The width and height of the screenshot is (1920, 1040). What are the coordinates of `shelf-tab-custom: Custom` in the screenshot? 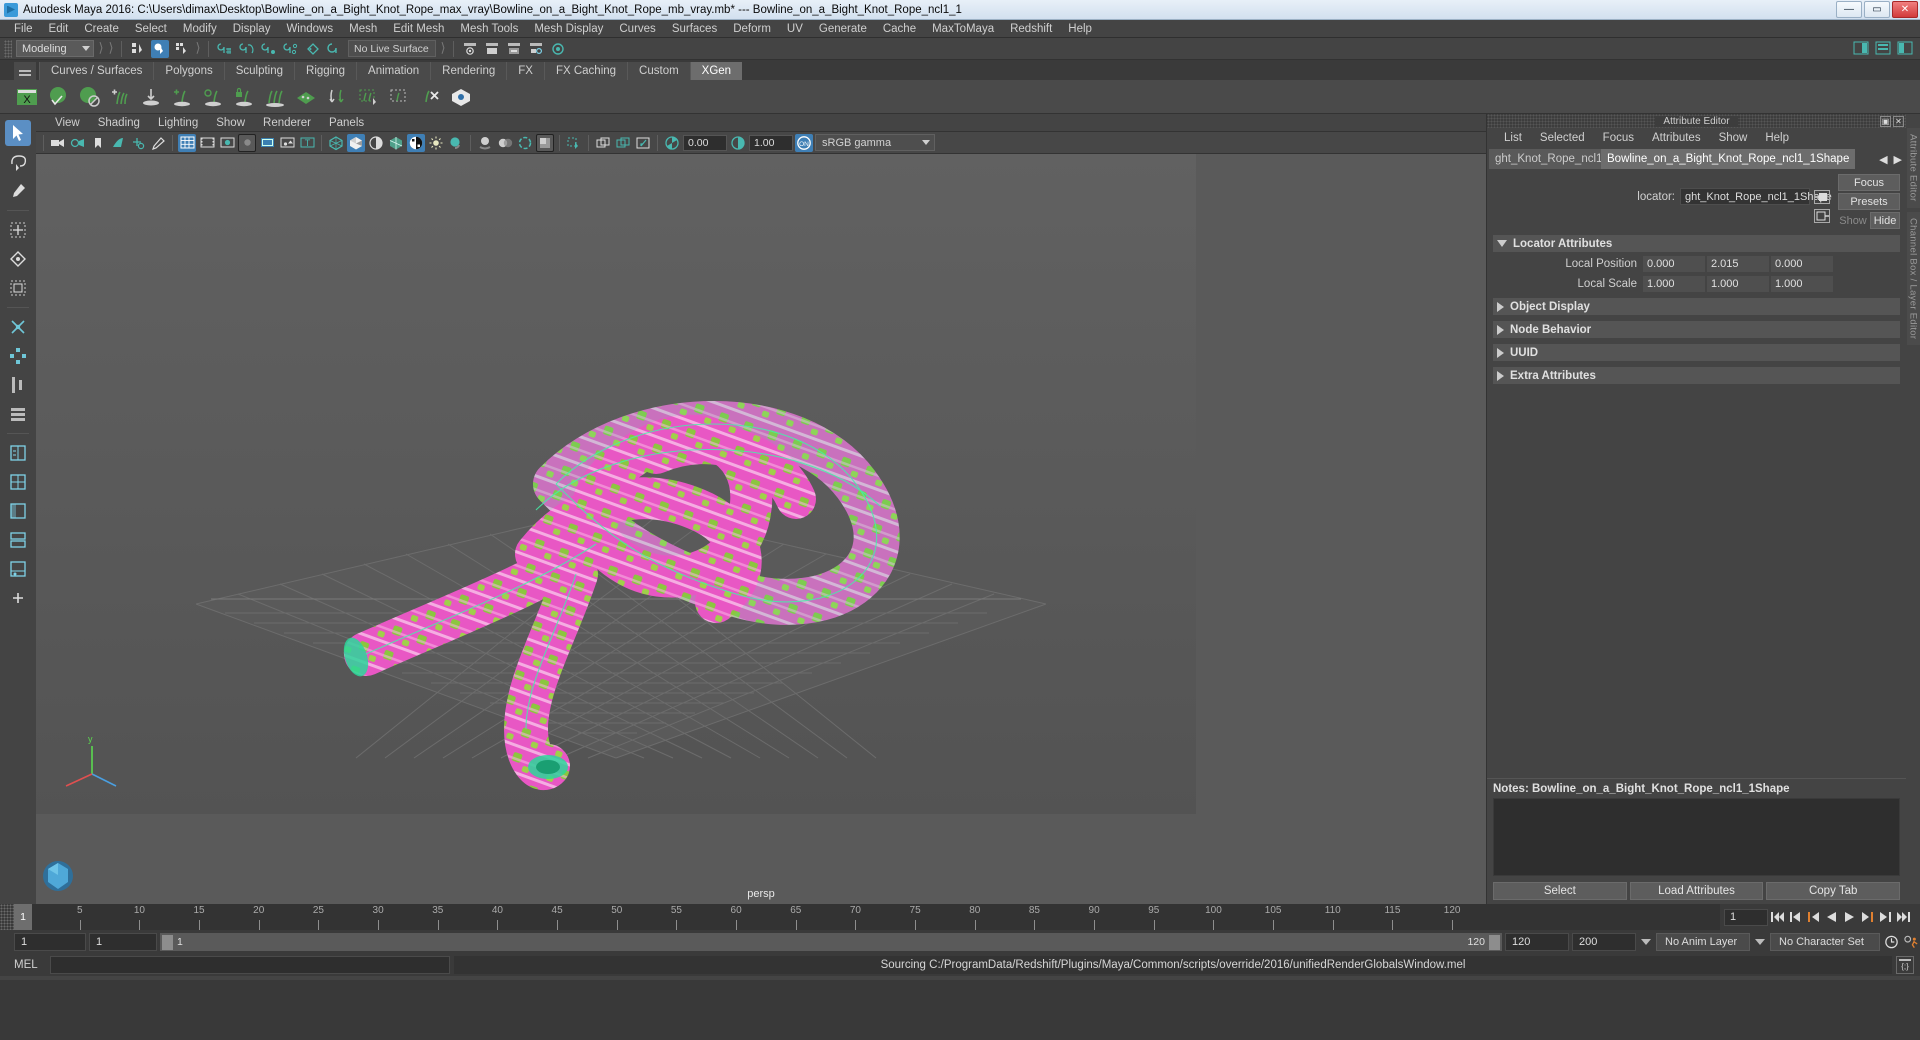 It's located at (658, 71).